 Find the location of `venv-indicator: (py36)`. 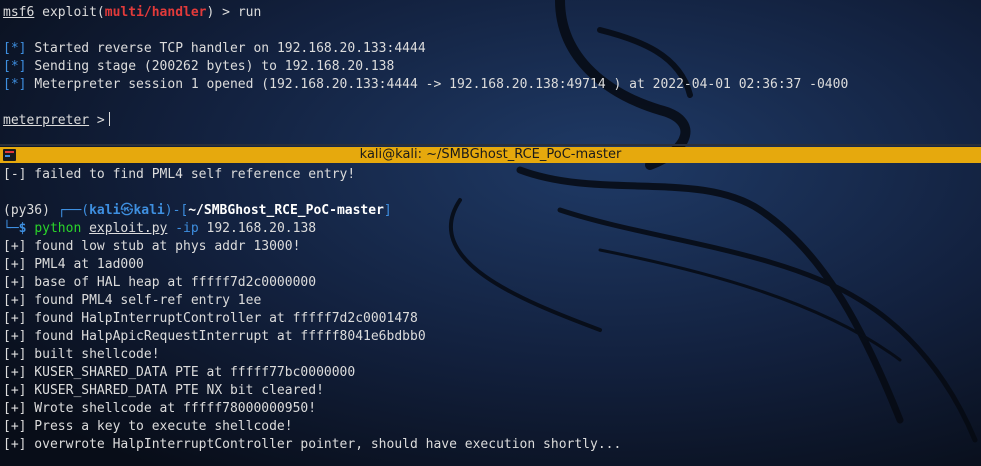

venv-indicator: (py36) is located at coordinates (26, 210).